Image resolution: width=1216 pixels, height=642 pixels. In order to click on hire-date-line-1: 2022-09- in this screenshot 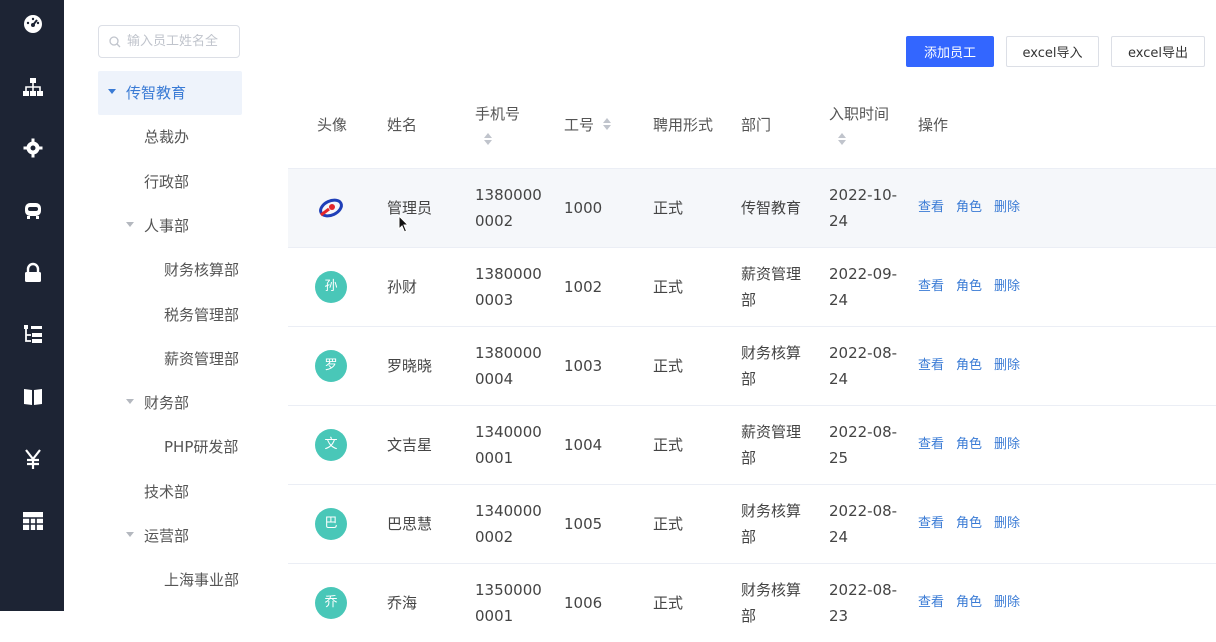, I will do `click(863, 274)`.